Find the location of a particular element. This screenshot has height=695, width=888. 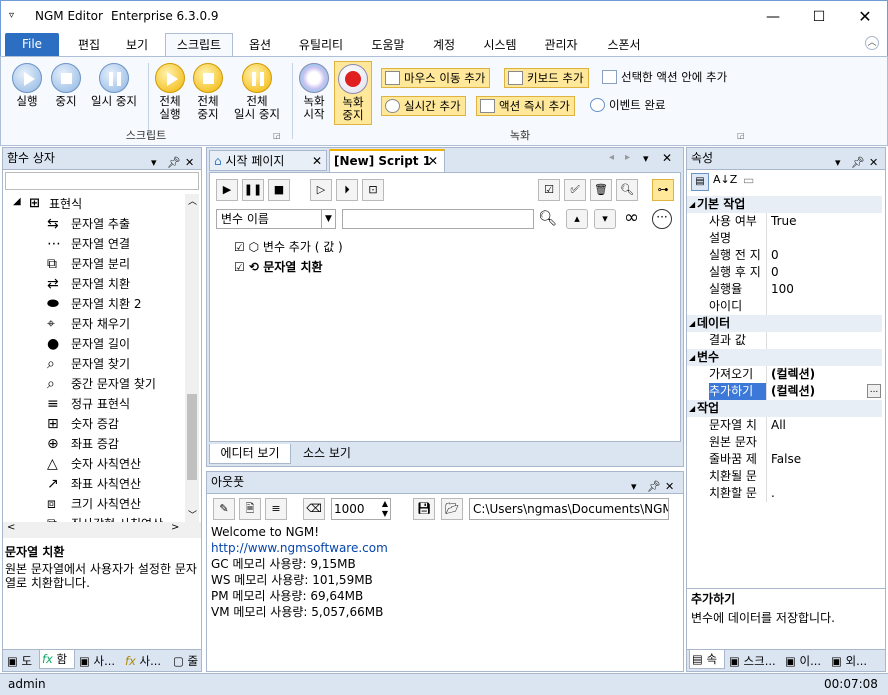

property-pages-icon: ▭ is located at coordinates (748, 180).